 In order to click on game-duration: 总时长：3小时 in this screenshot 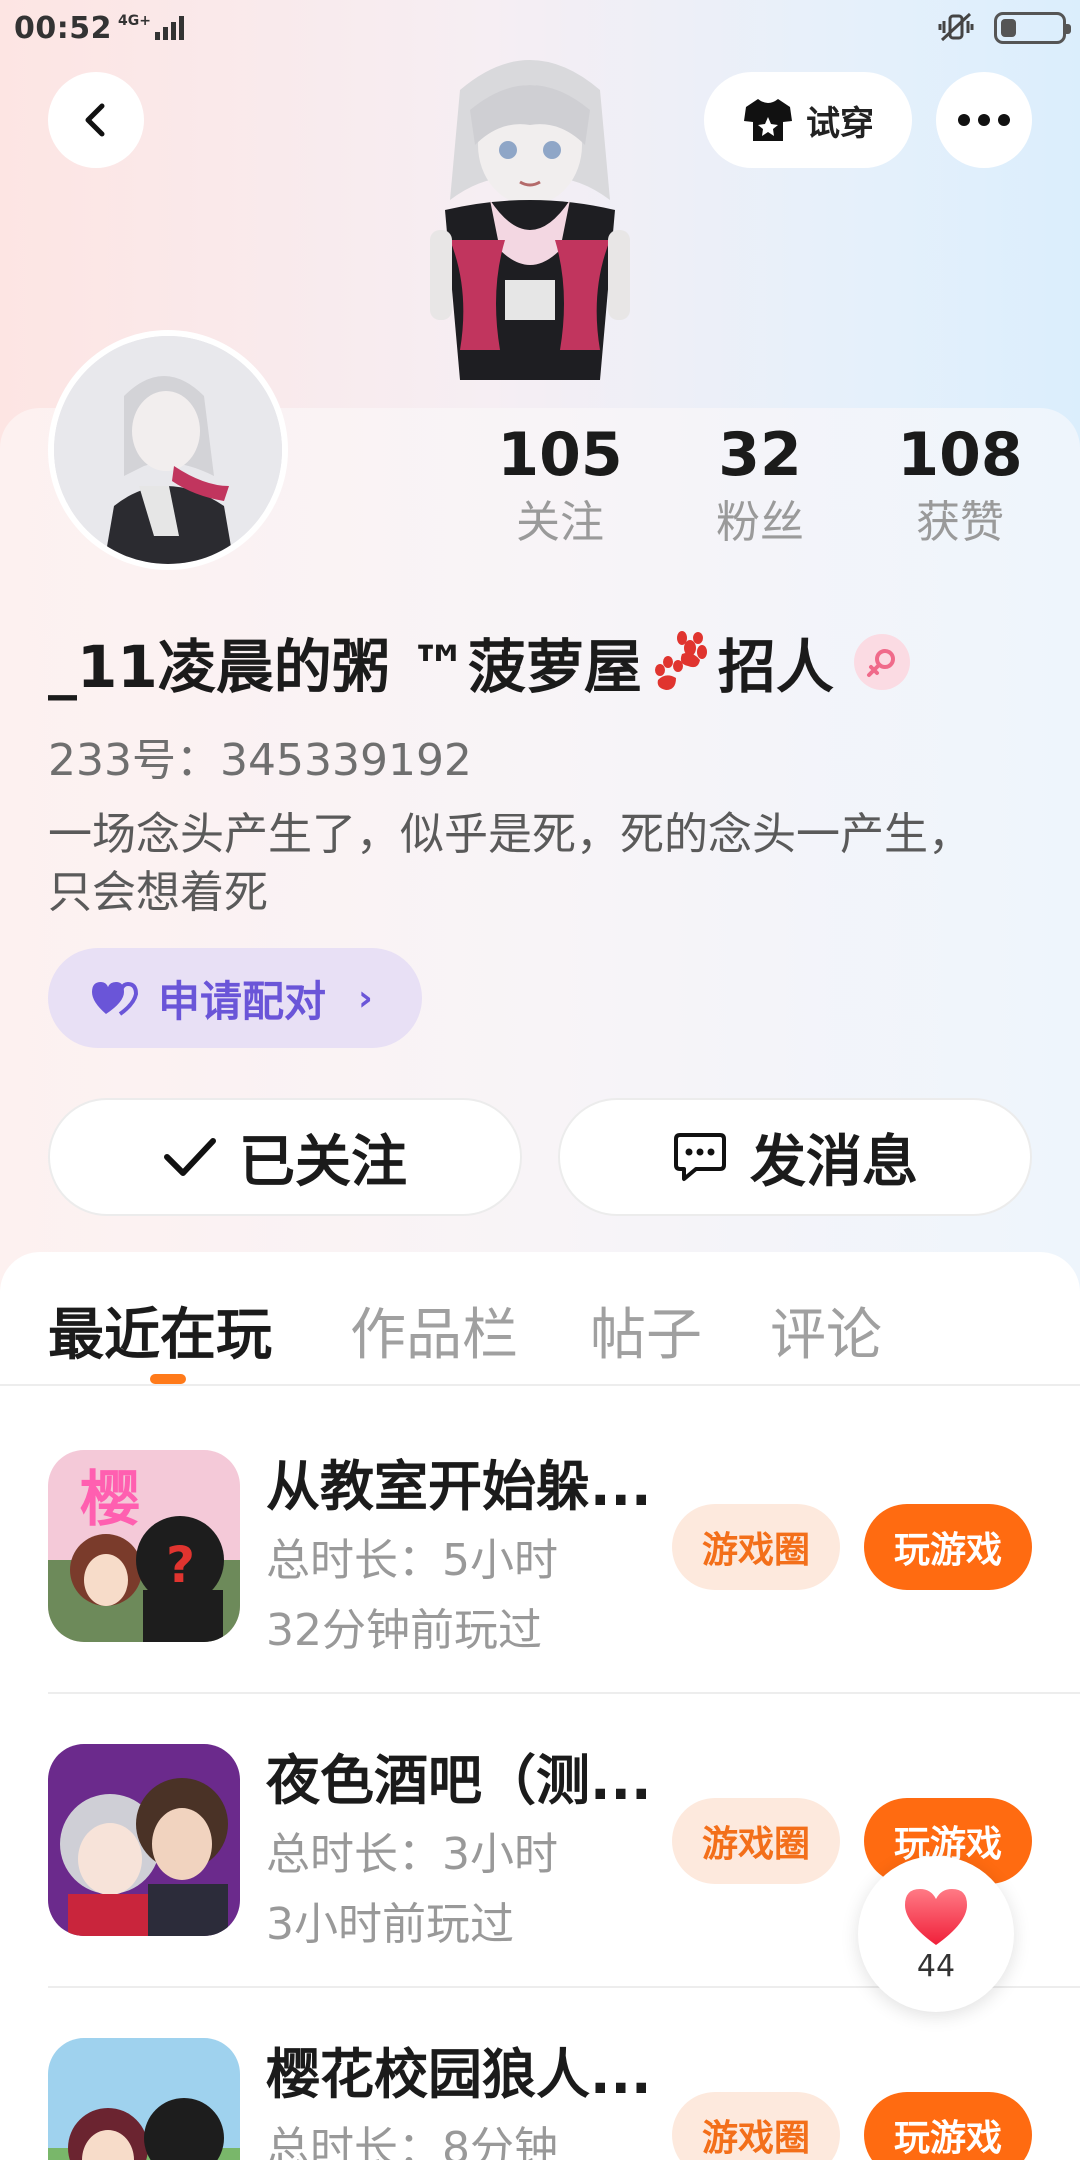, I will do `click(412, 1854)`.